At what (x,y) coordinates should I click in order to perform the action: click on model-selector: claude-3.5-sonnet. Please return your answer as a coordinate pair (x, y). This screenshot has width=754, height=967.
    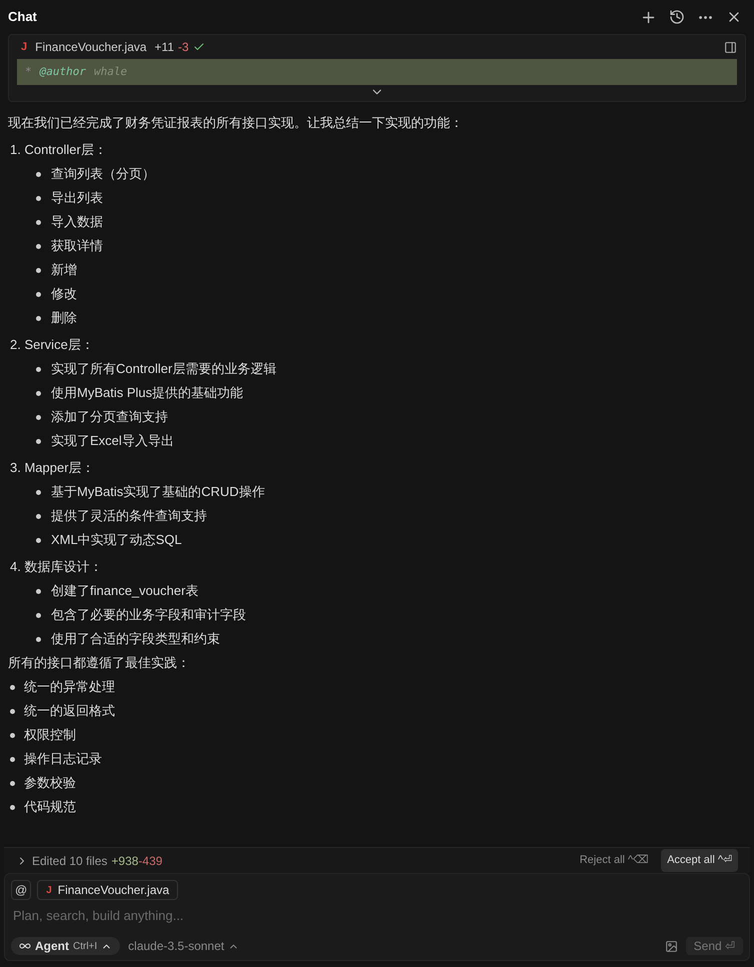
    Looking at the image, I should click on (184, 946).